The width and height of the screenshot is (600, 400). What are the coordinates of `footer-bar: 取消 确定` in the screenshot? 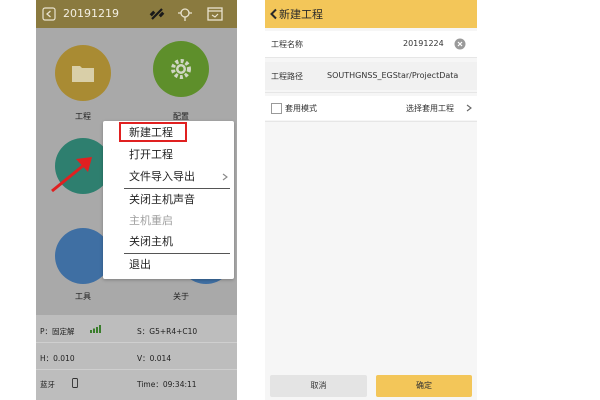 It's located at (371, 385).